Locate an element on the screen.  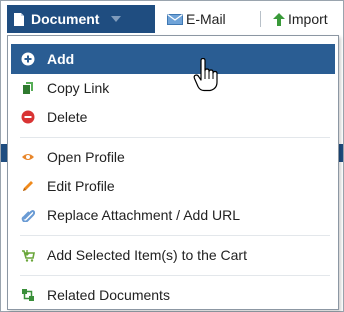
menu-item-copy-link: Copy Link is located at coordinates (173, 88).